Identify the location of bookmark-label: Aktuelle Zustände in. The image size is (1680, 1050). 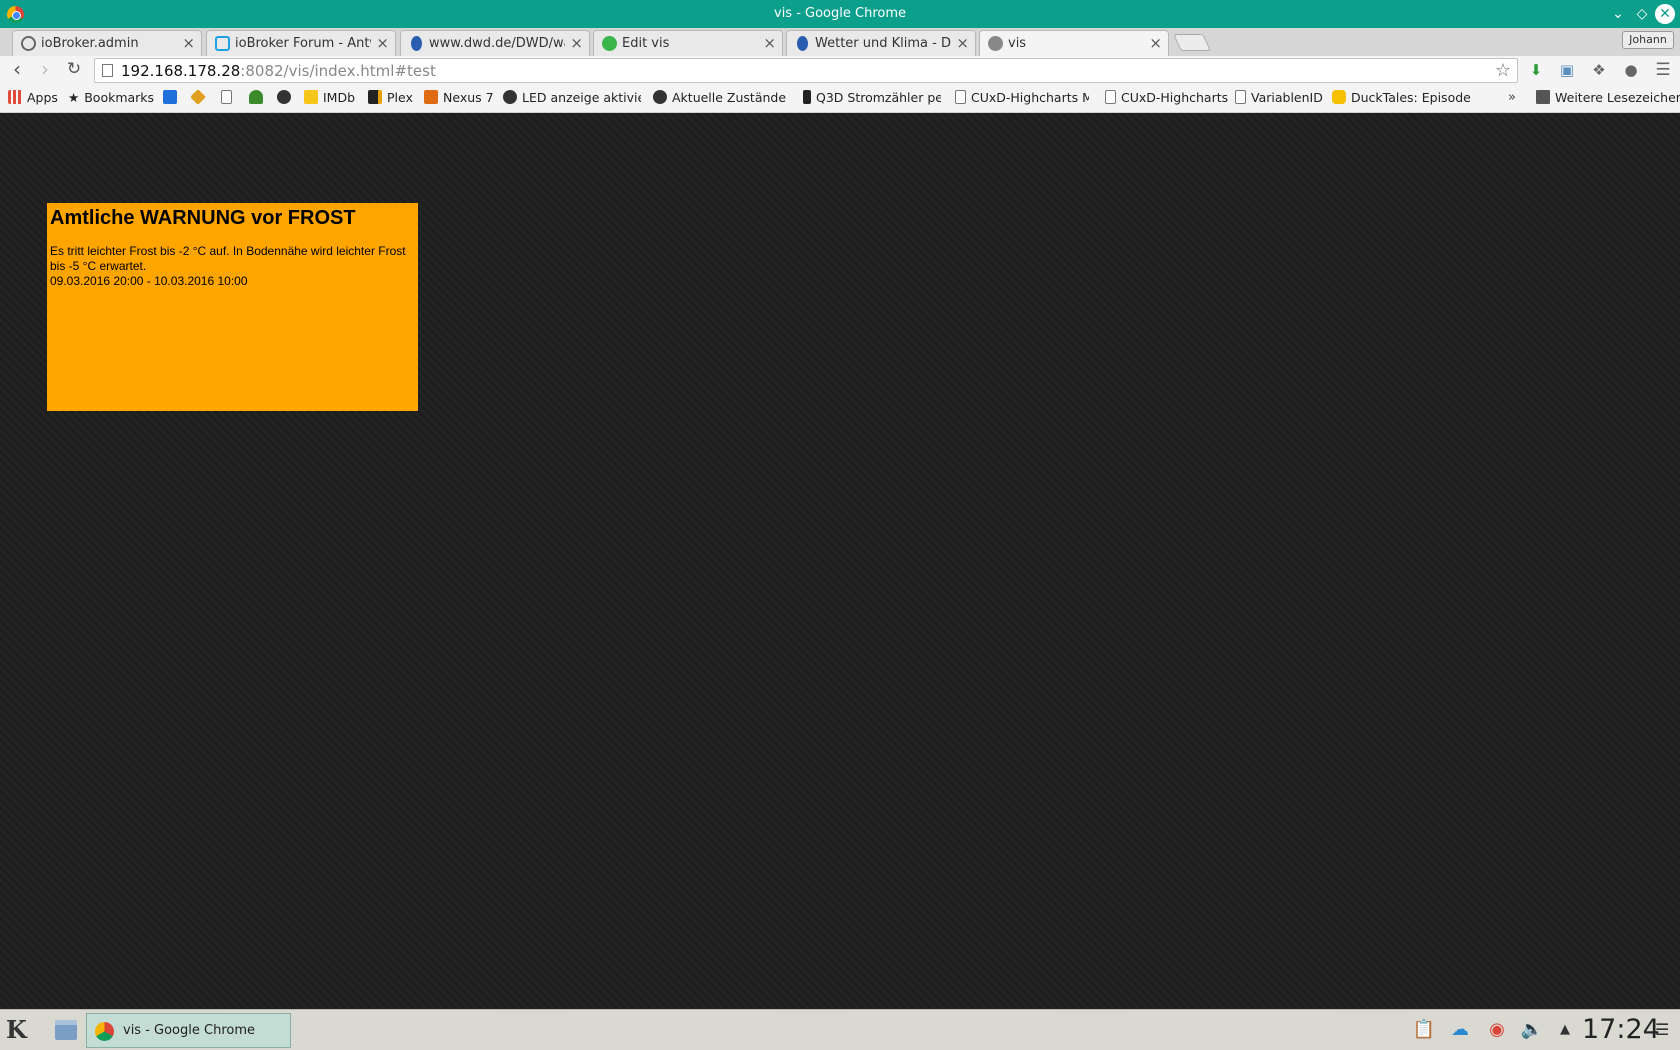
(730, 97).